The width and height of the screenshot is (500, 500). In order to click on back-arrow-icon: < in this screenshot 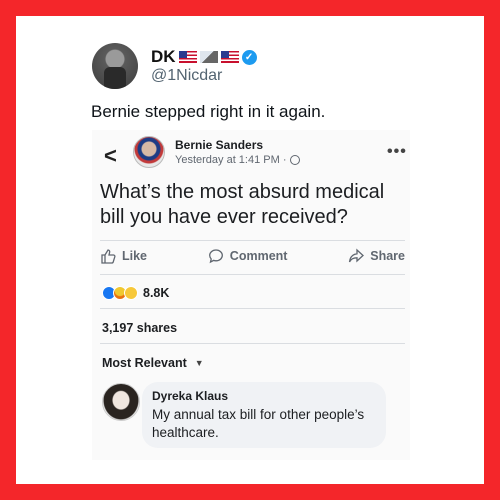, I will do `click(110, 156)`.